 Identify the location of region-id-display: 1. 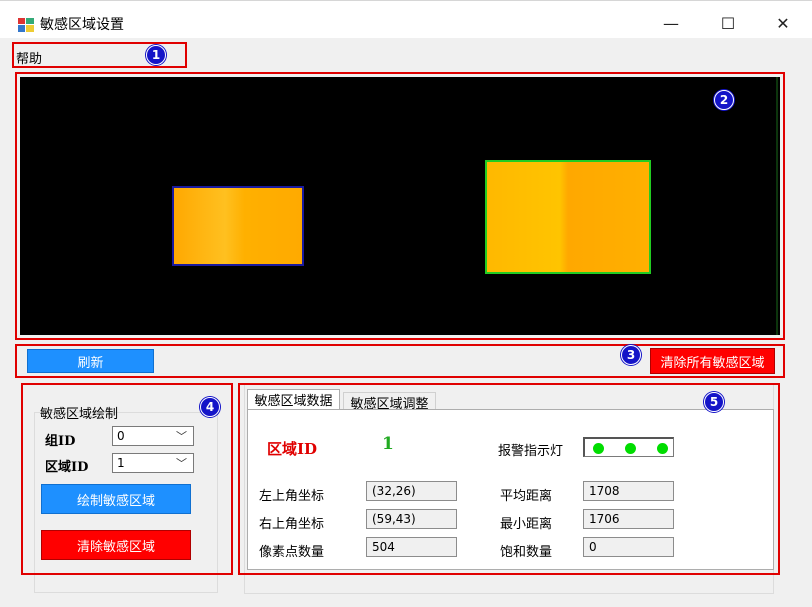
(388, 444).